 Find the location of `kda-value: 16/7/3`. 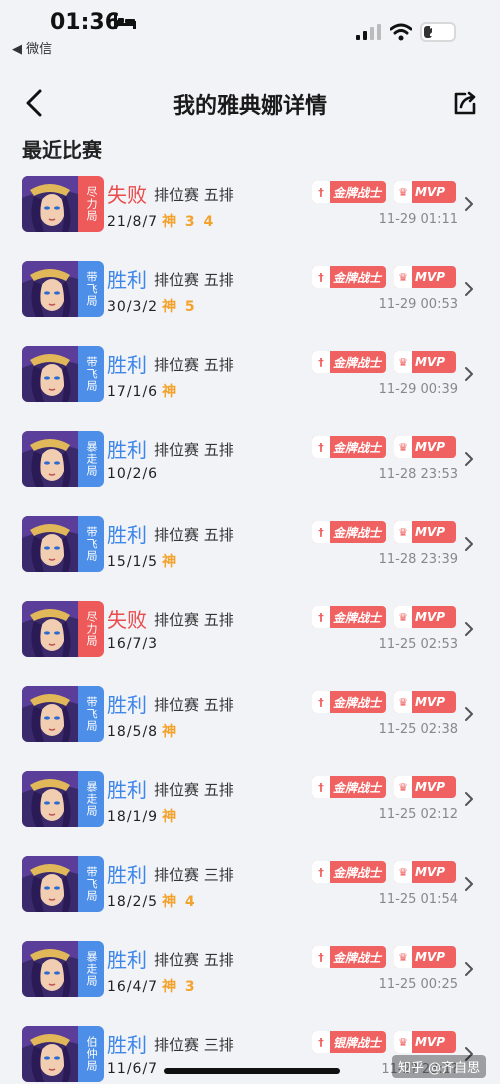

kda-value: 16/7/3 is located at coordinates (133, 644).